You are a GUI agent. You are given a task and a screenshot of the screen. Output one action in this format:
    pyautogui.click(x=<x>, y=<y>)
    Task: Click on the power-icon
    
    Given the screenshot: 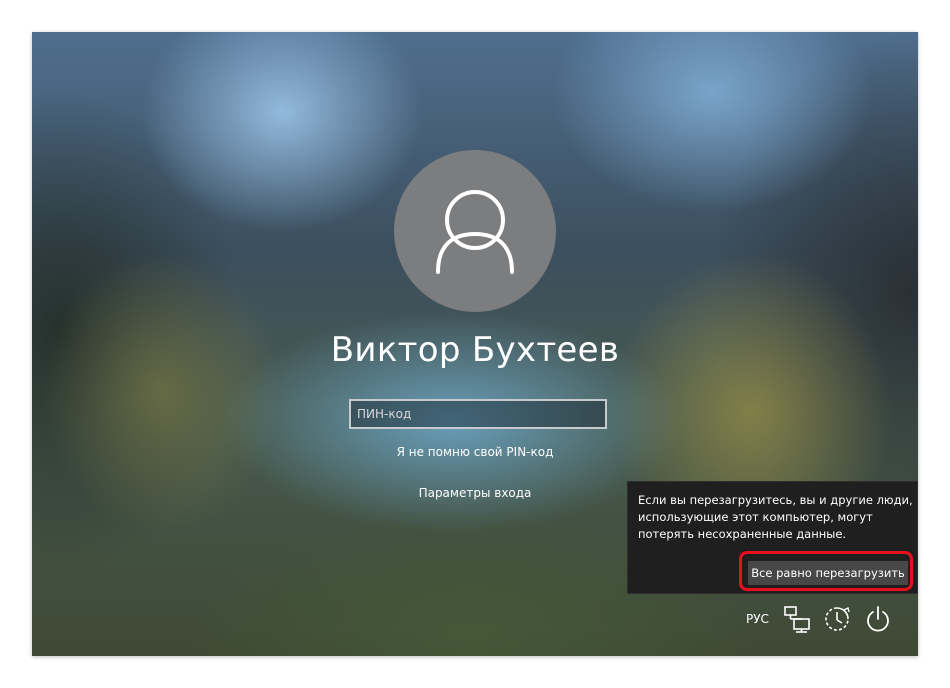 What is the action you would take?
    pyautogui.click(x=878, y=619)
    